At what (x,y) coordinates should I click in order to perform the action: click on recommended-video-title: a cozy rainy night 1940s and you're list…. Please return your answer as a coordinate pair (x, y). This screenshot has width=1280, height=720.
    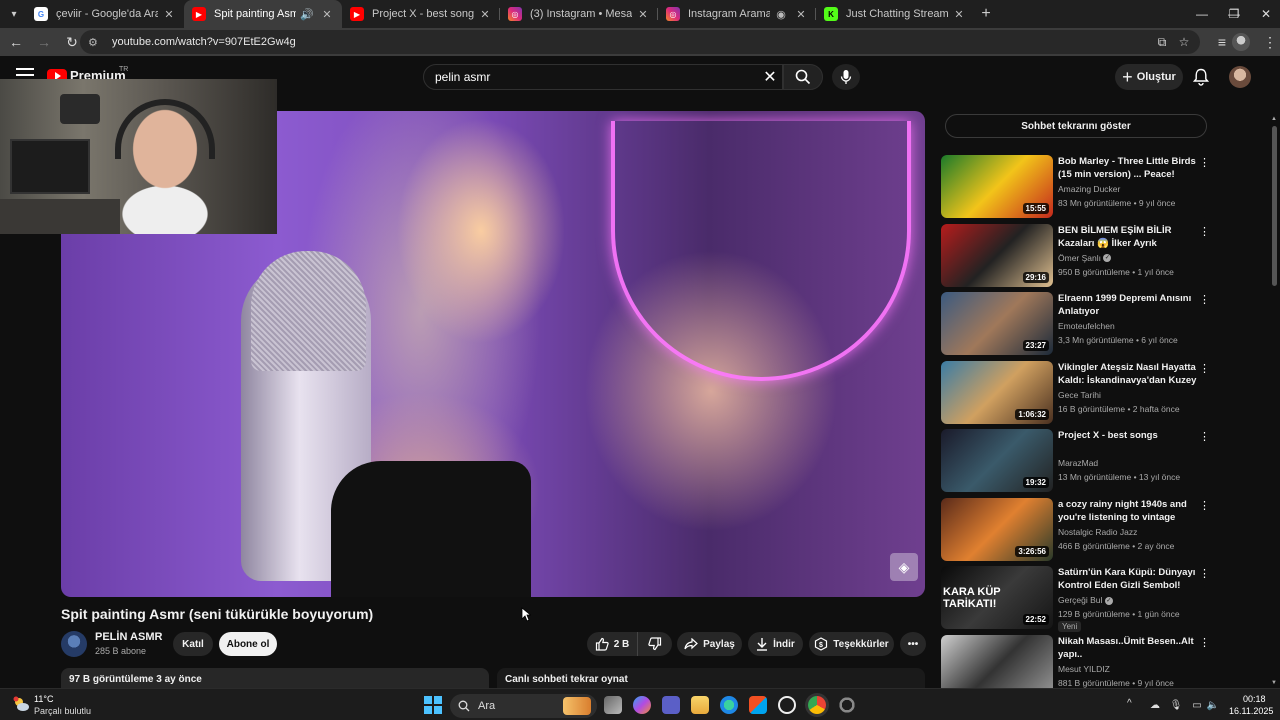
    Looking at the image, I should click on (1128, 511).